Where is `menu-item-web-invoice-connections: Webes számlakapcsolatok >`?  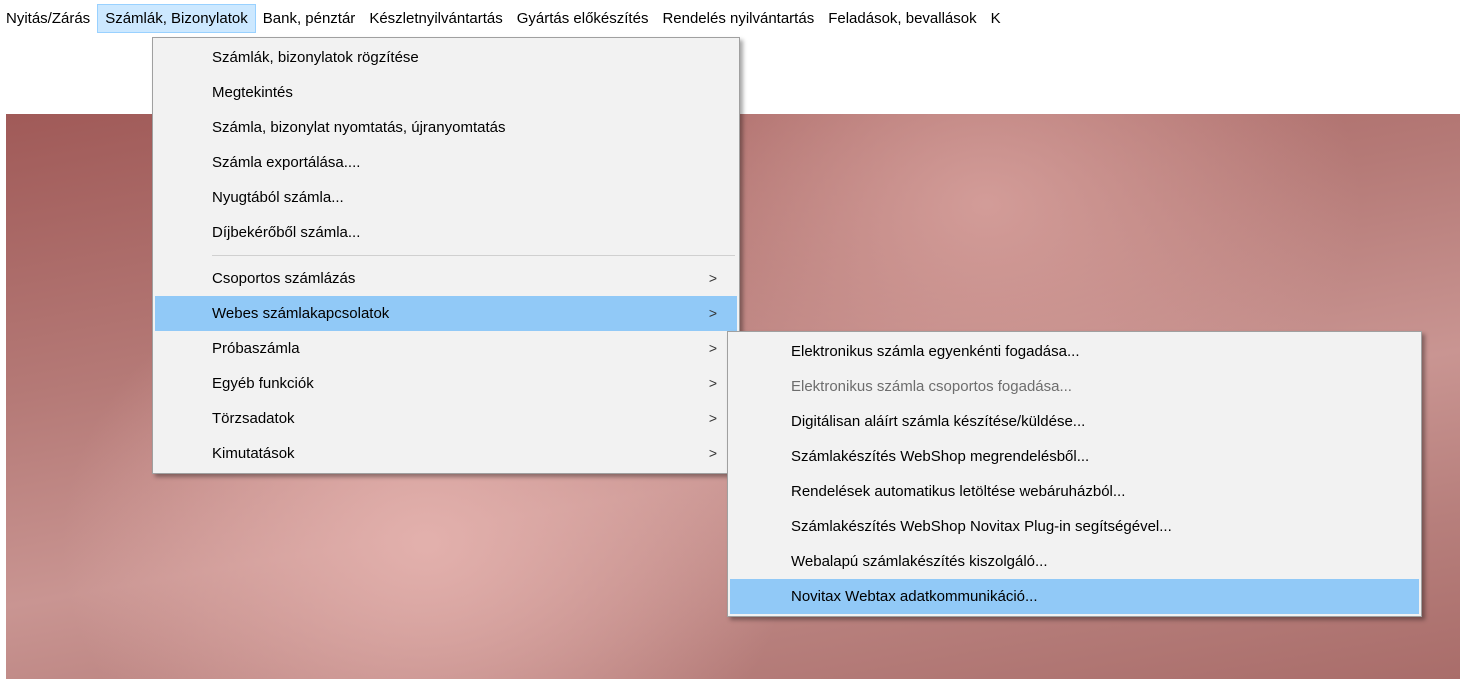 menu-item-web-invoice-connections: Webes számlakapcsolatok > is located at coordinates (446, 313).